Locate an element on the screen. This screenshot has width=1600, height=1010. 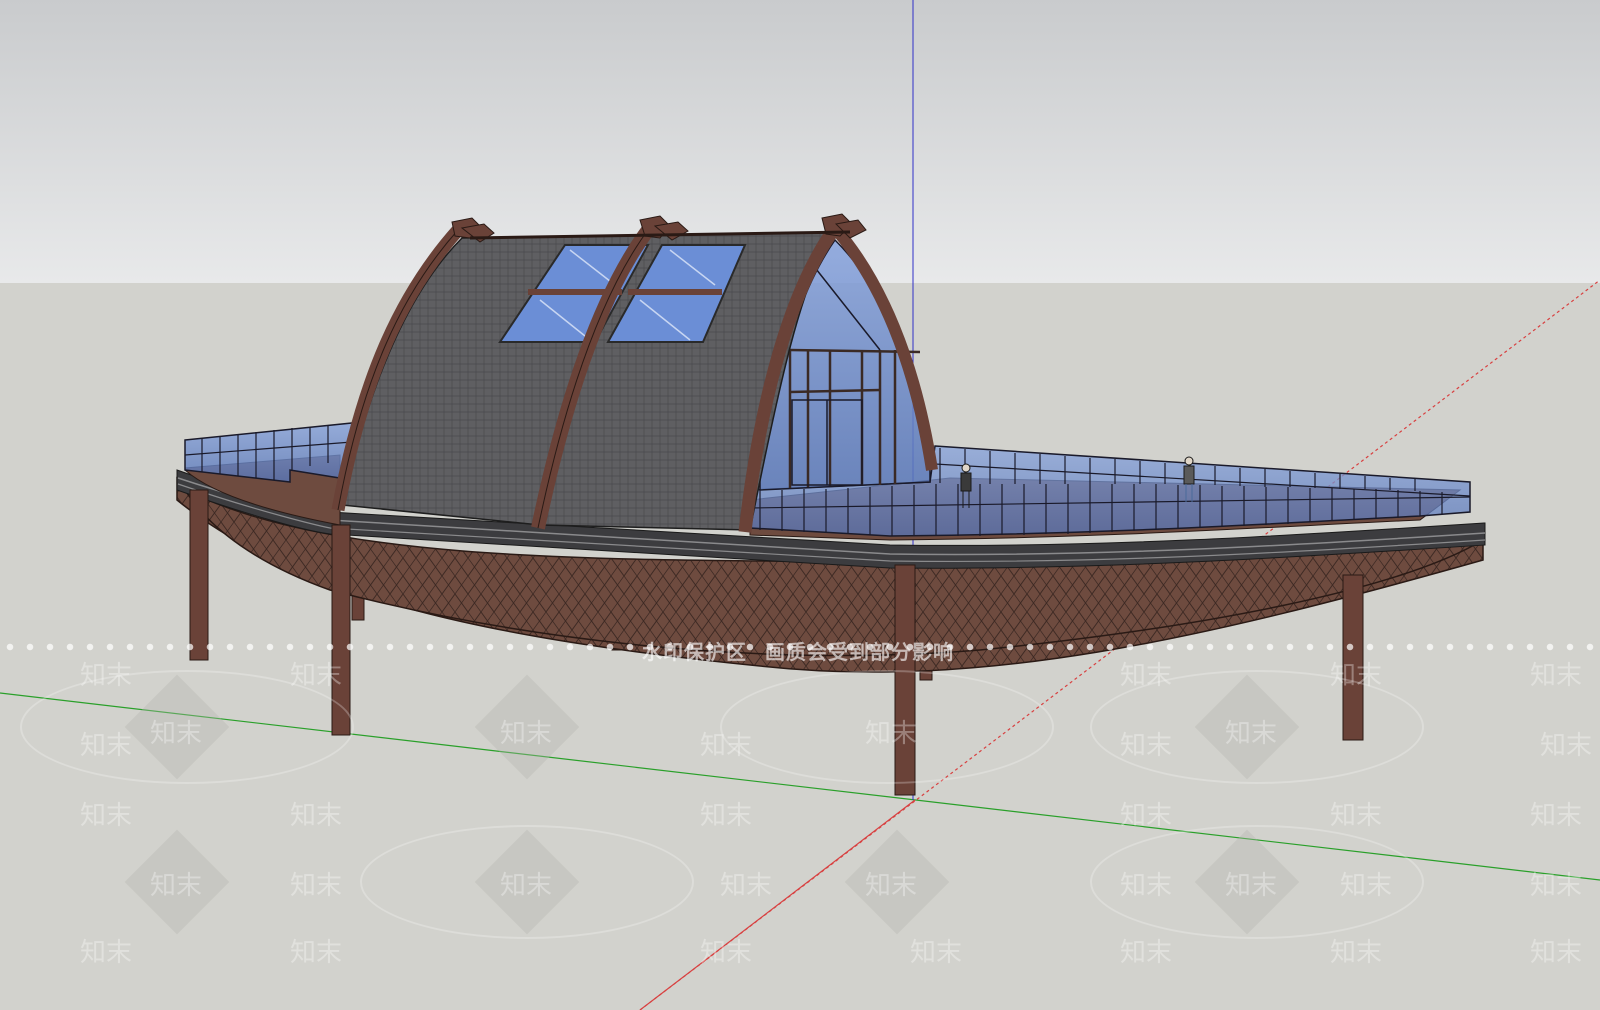
leg-front-left is located at coordinates (199, 575).